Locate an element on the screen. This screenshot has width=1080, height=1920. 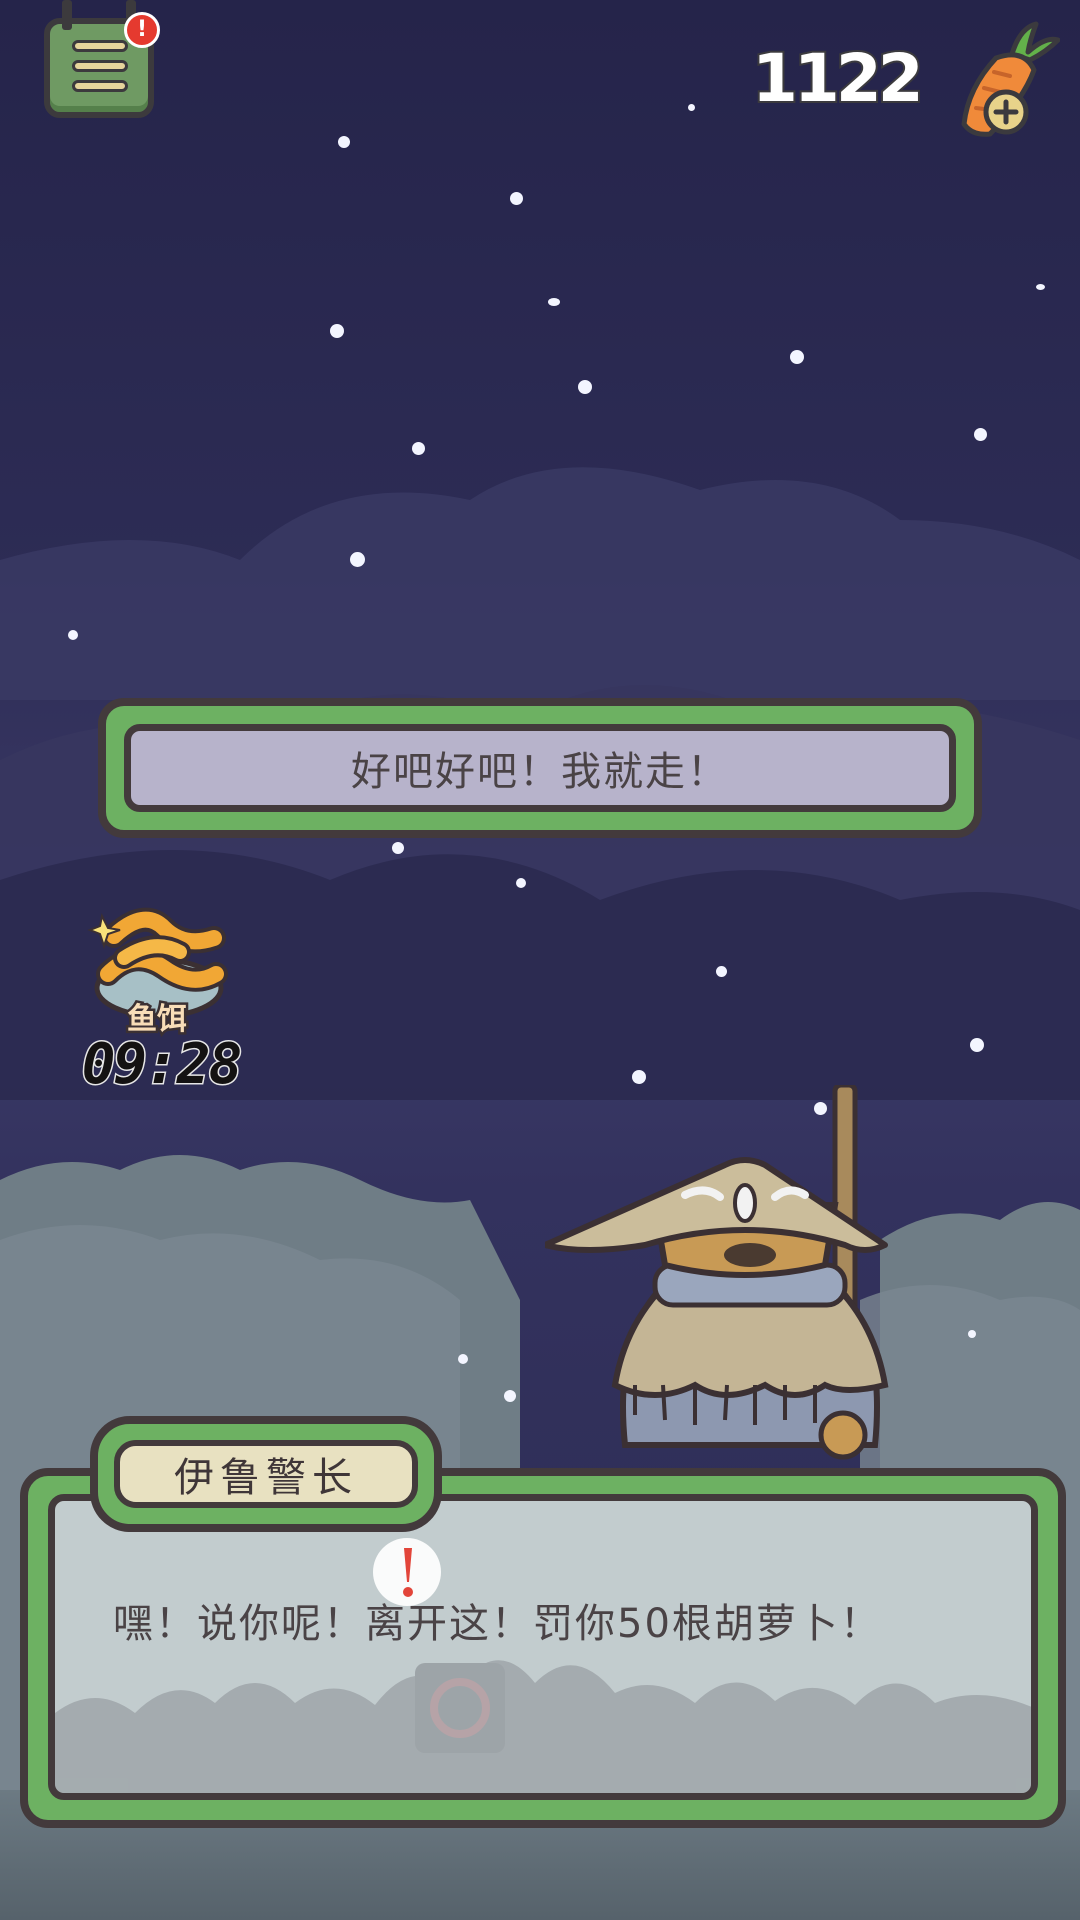
sheriff-character is located at coordinates (745, 1285).